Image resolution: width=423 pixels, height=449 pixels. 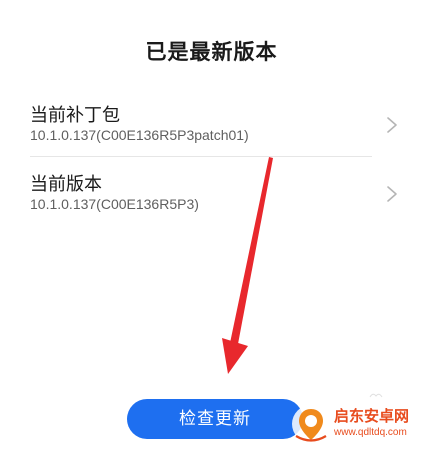 What do you see at coordinates (139, 135) in the screenshot?
I see `patch-version-value: 10.1.0.137(C00E136R5P3patch01)` at bounding box center [139, 135].